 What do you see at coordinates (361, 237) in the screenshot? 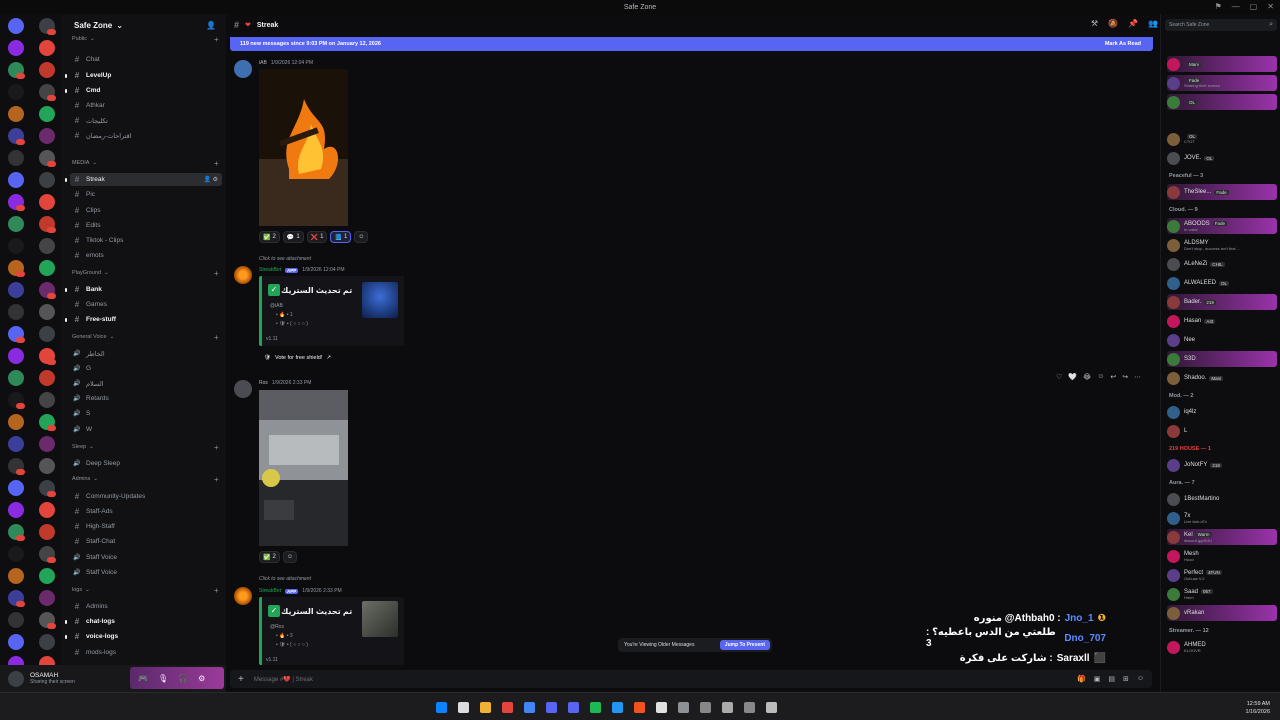
I see `add-reaction-button: ☺` at bounding box center [361, 237].